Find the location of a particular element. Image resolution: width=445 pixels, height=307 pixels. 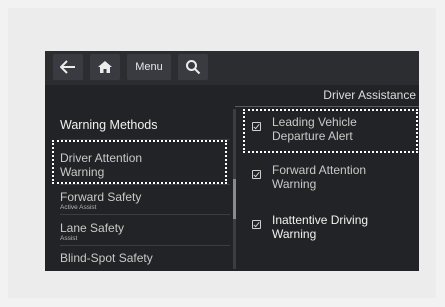

option-forward-attention-warning: Forward Attention Warning is located at coordinates (331, 179).